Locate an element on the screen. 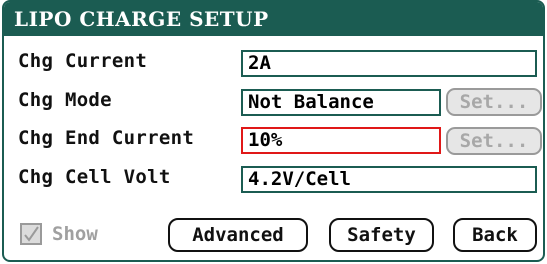  checkmark-icon is located at coordinates (31, 234).